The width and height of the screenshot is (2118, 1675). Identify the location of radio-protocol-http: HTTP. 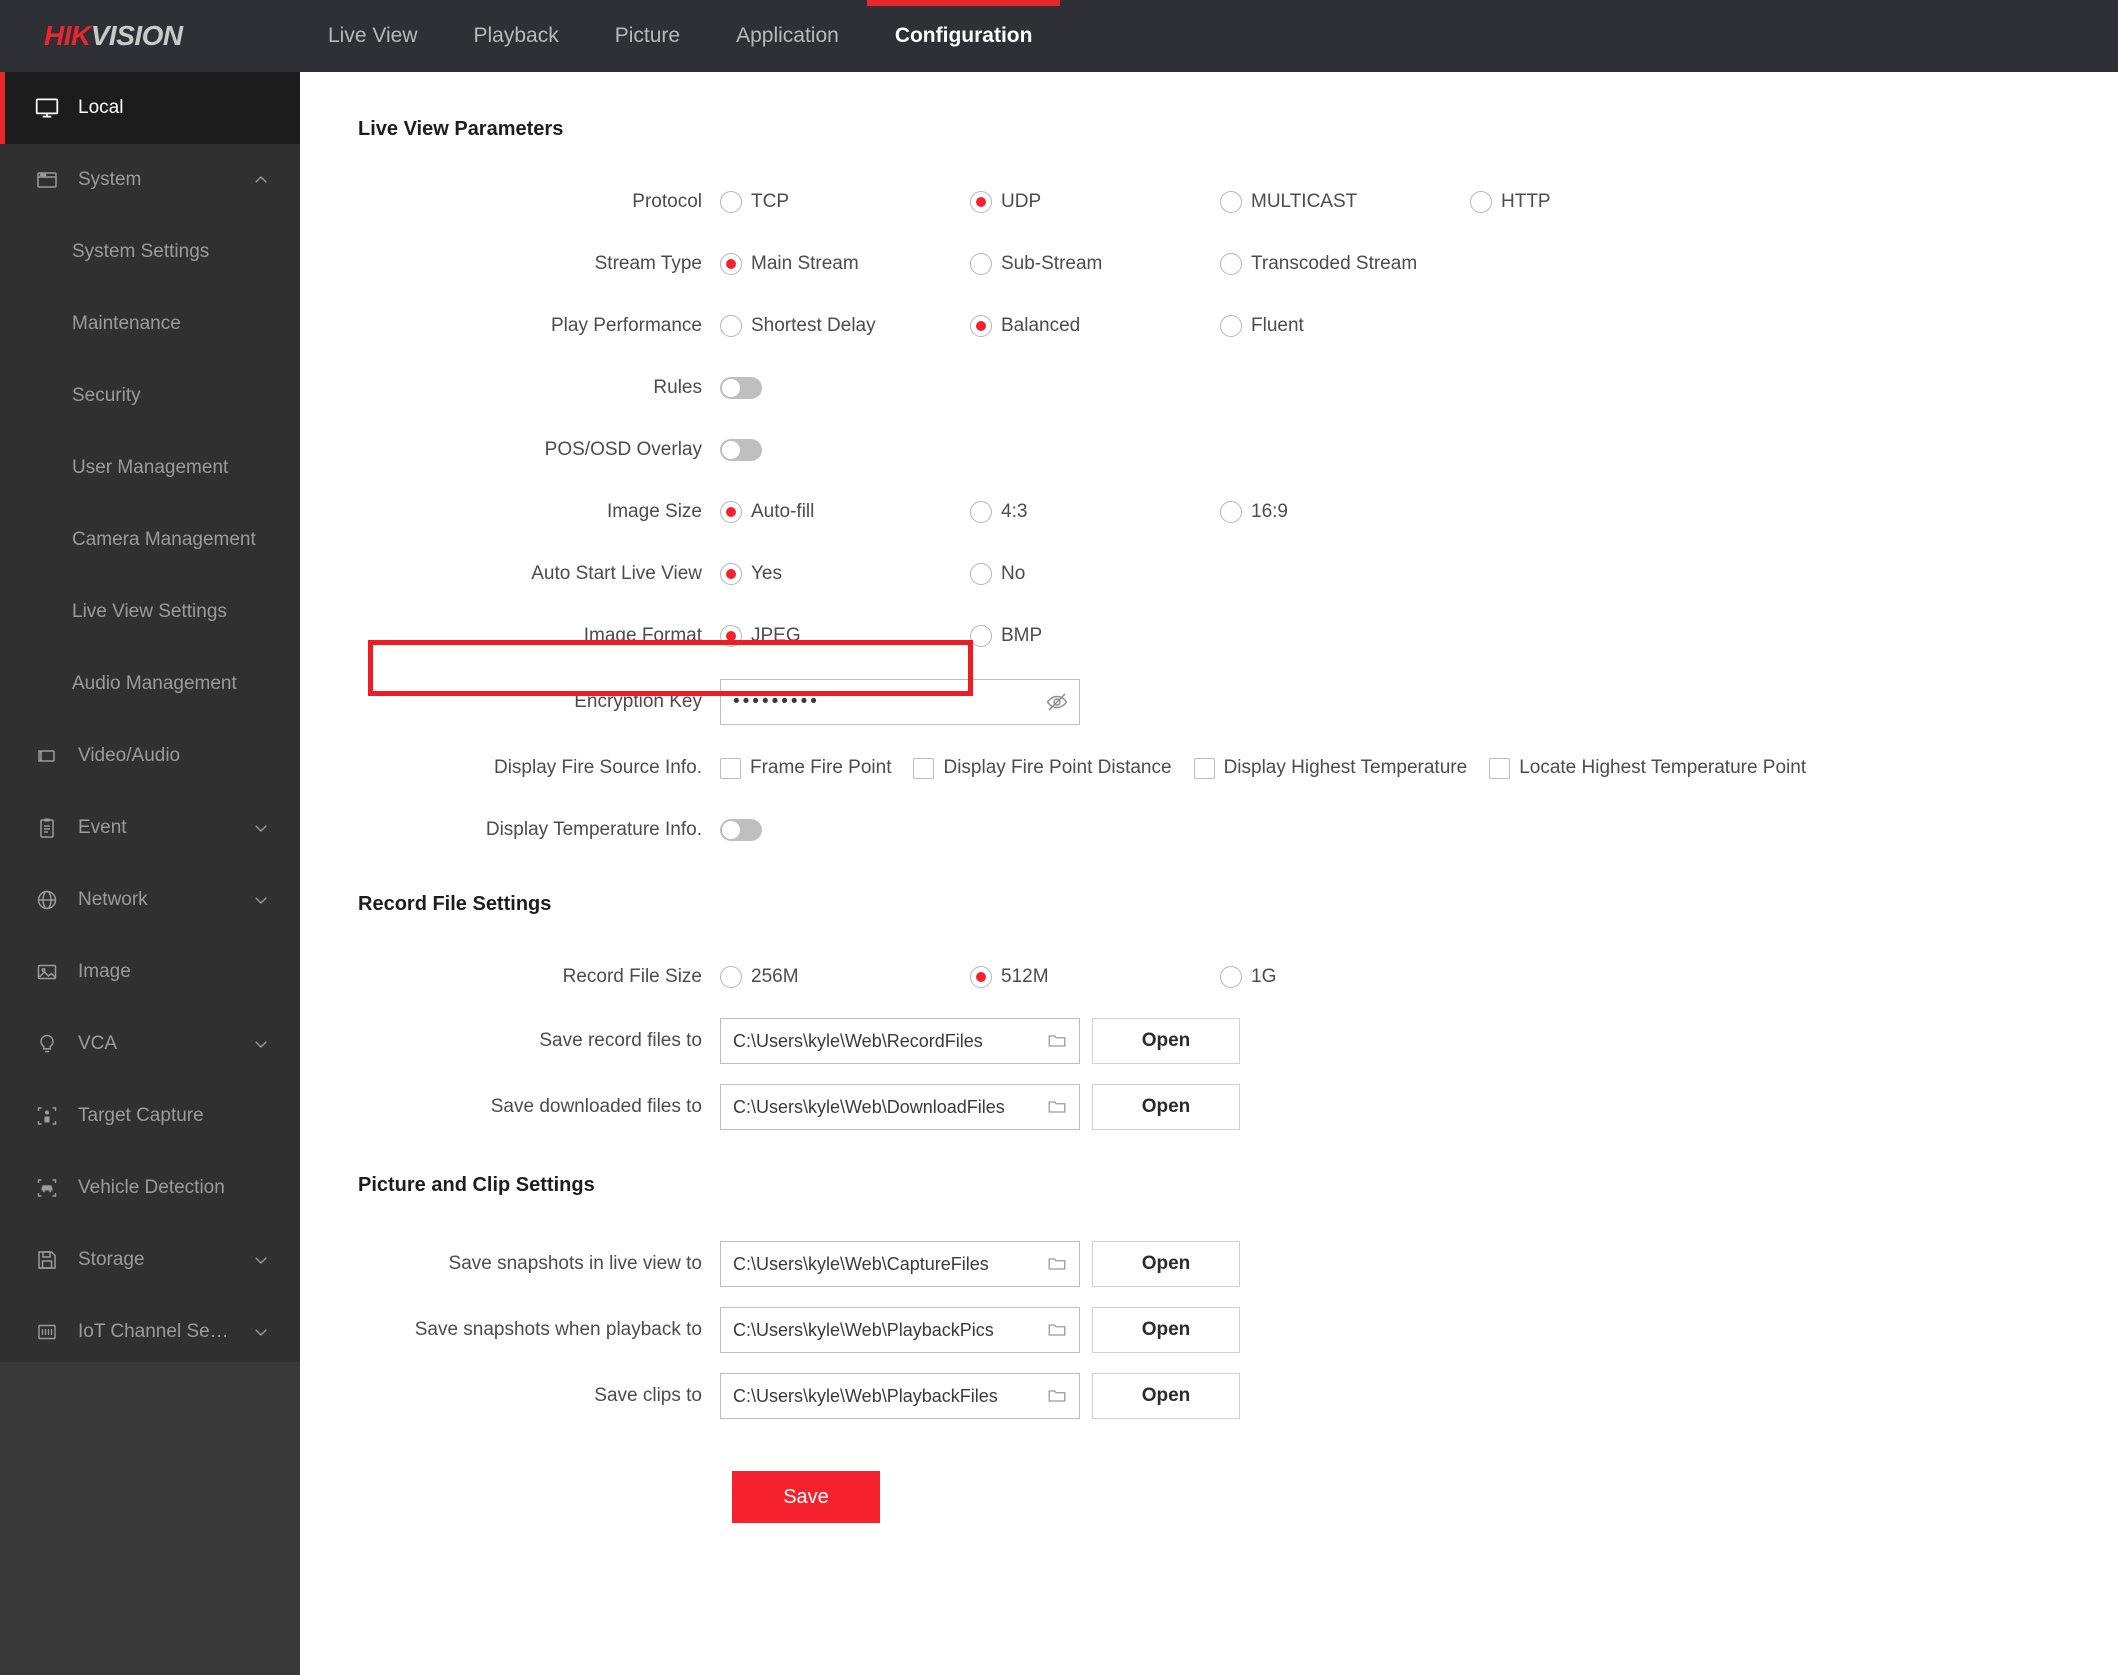
(1510, 202).